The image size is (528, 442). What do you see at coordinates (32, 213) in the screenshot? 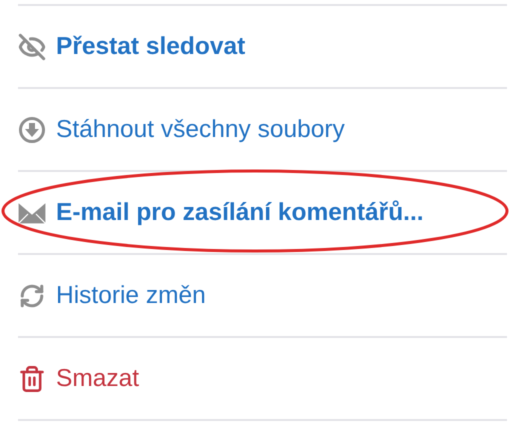
I see `envelope-icon` at bounding box center [32, 213].